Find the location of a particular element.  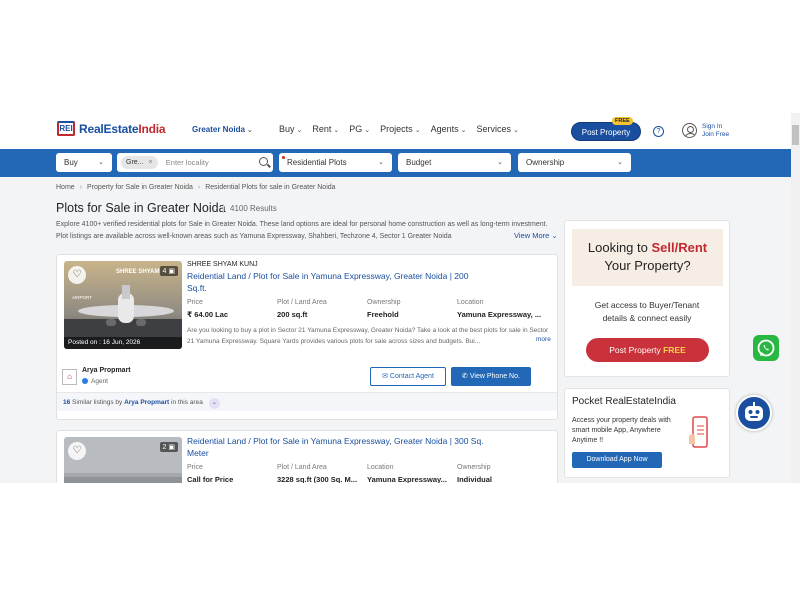

signin-links: Sign In Join Free is located at coordinates (715, 131).